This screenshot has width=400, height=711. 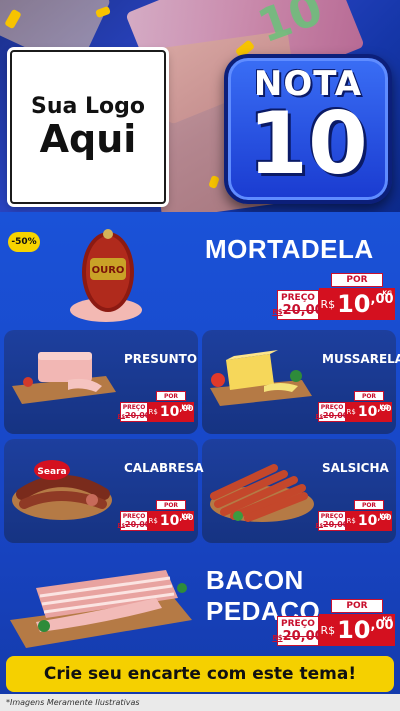 What do you see at coordinates (387, 293) in the screenshot?
I see `unit-label: KG` at bounding box center [387, 293].